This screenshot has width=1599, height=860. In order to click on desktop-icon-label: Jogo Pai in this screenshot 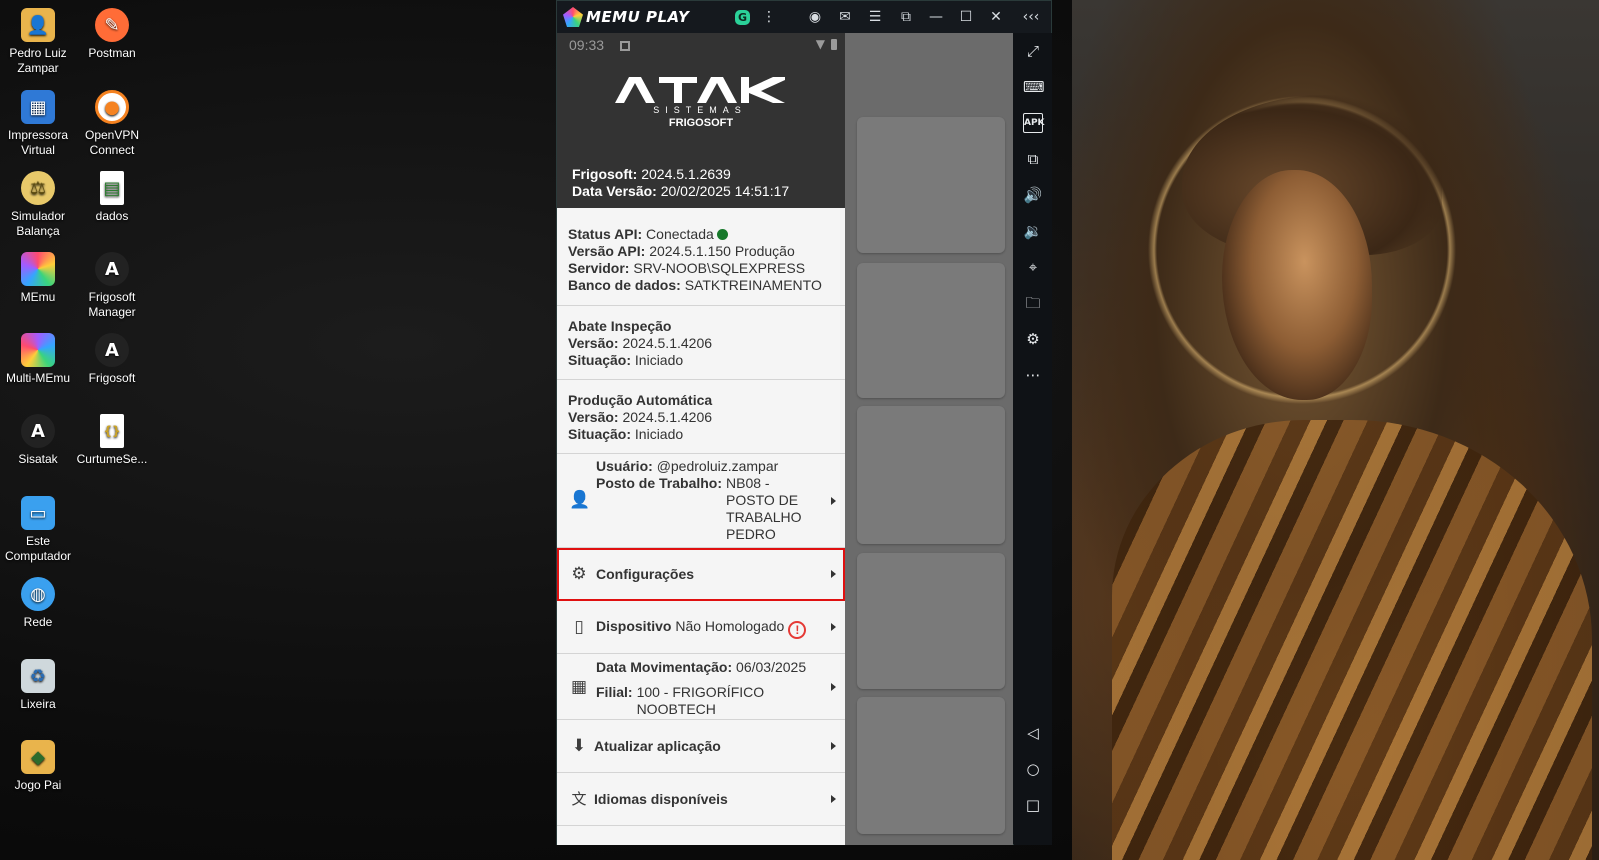, I will do `click(38, 785)`.